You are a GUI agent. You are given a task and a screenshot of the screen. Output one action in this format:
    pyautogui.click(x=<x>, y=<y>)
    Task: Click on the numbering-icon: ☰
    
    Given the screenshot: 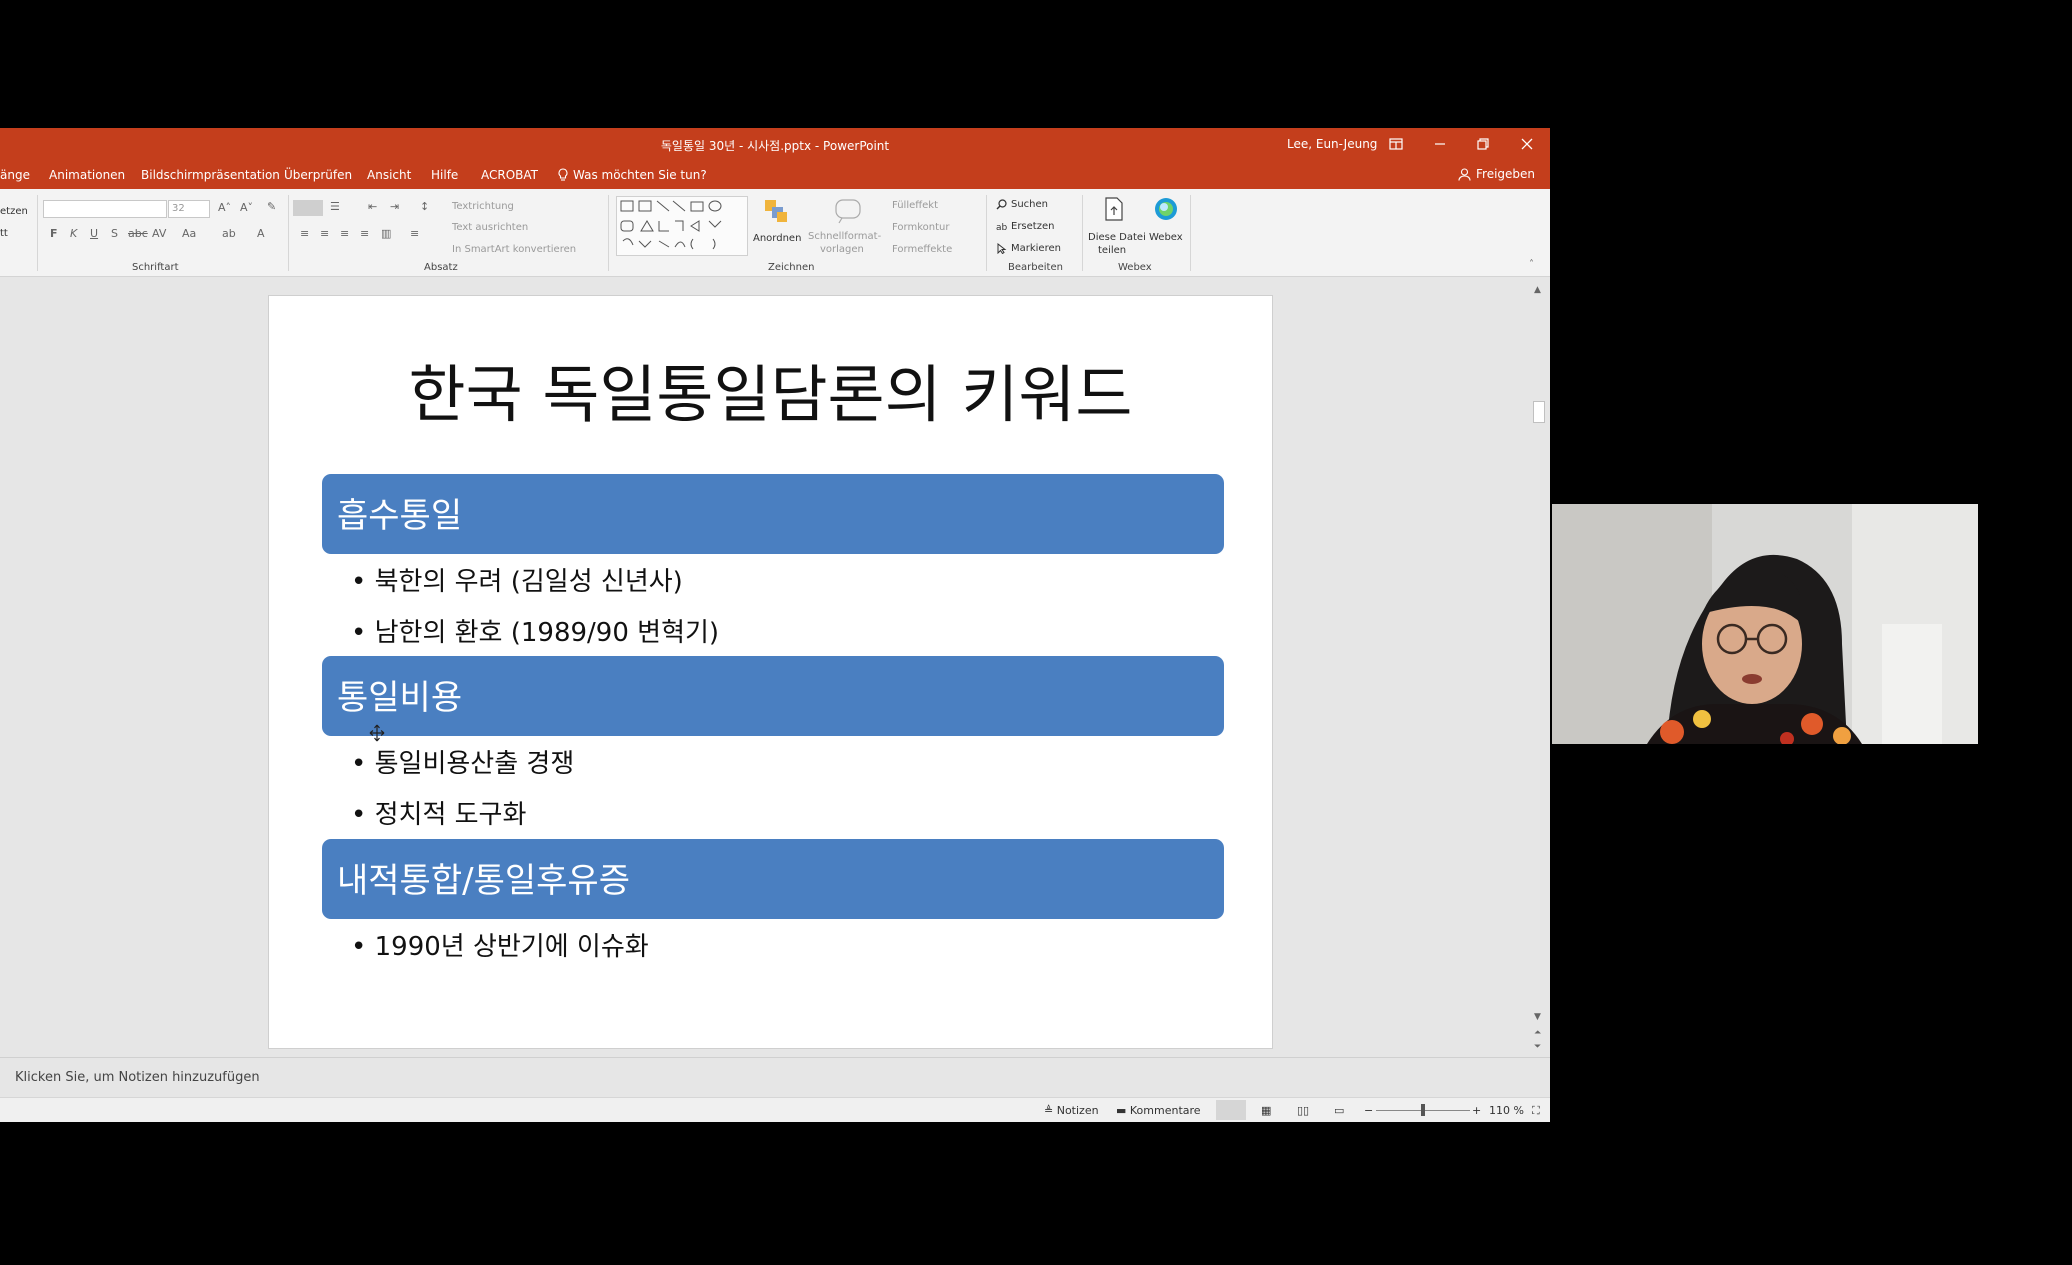 What is the action you would take?
    pyautogui.click(x=335, y=206)
    